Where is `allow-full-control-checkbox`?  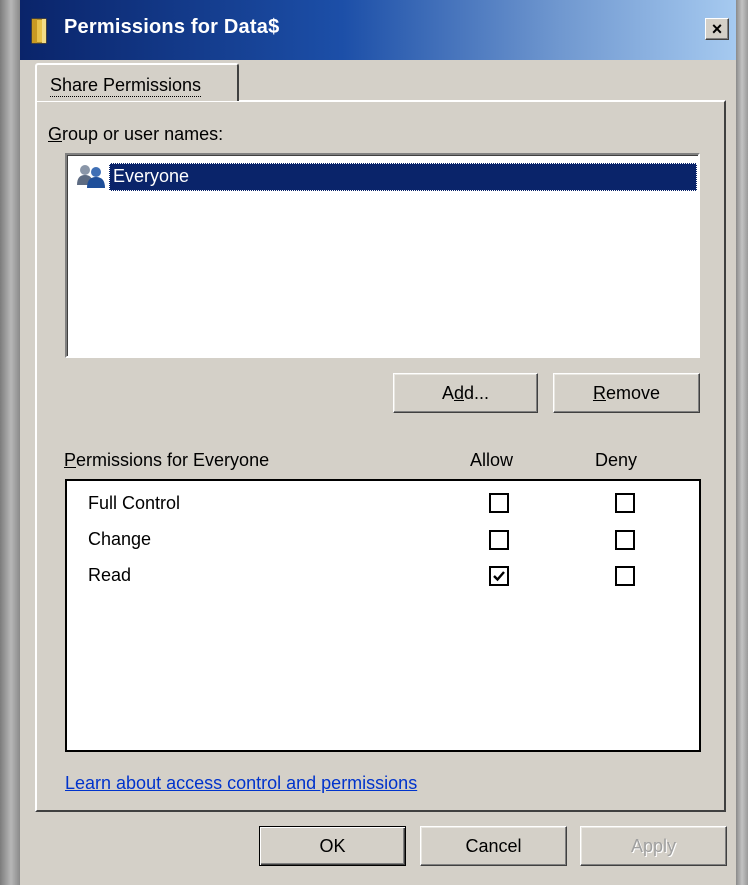
allow-full-control-checkbox is located at coordinates (499, 503).